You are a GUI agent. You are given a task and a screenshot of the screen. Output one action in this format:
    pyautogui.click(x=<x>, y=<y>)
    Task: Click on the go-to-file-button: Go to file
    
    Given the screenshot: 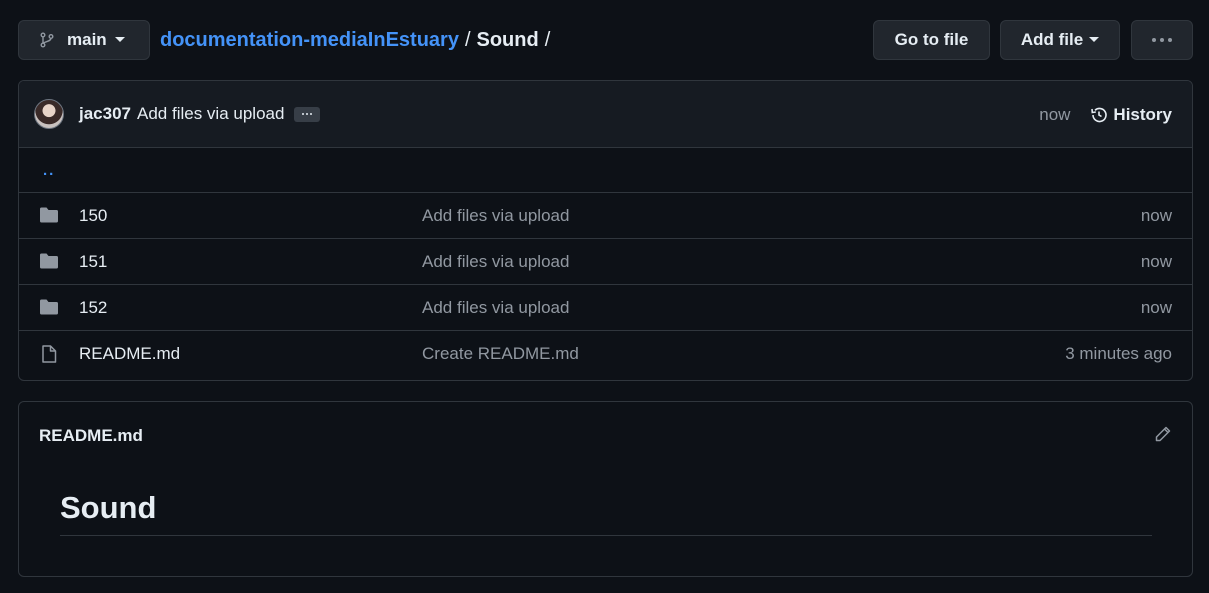 What is the action you would take?
    pyautogui.click(x=931, y=40)
    